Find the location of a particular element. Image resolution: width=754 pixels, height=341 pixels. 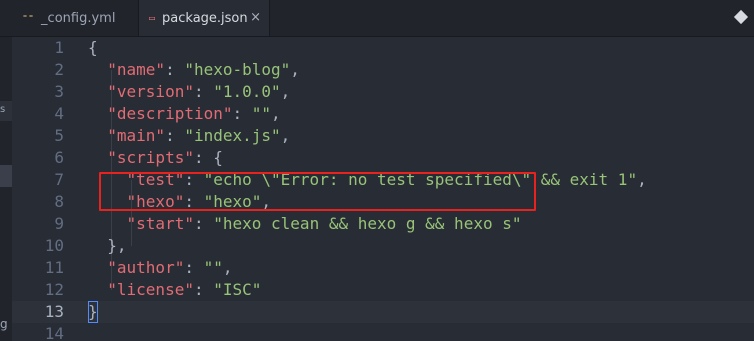

line-number: 14 is located at coordinates (54, 332).